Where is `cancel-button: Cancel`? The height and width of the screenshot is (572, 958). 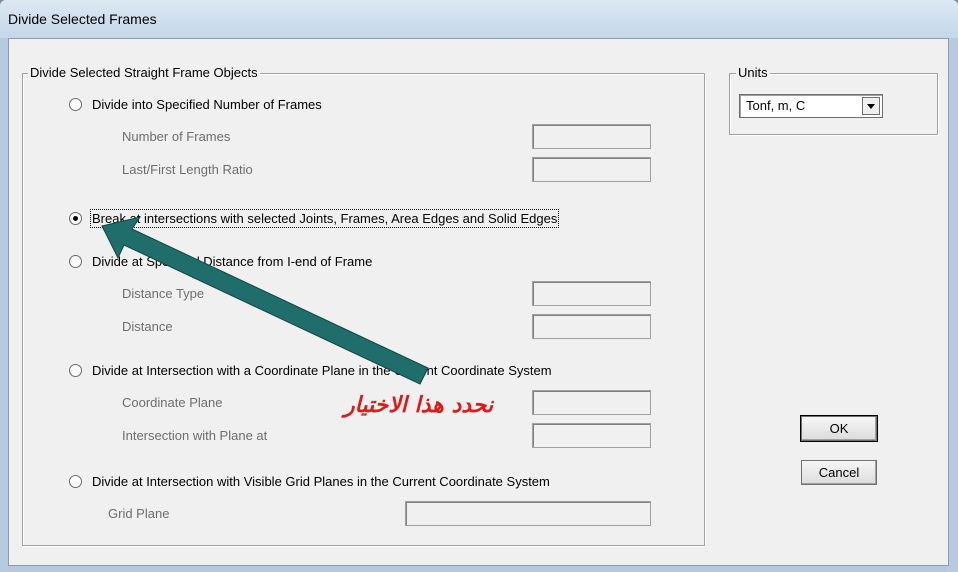 cancel-button: Cancel is located at coordinates (839, 472).